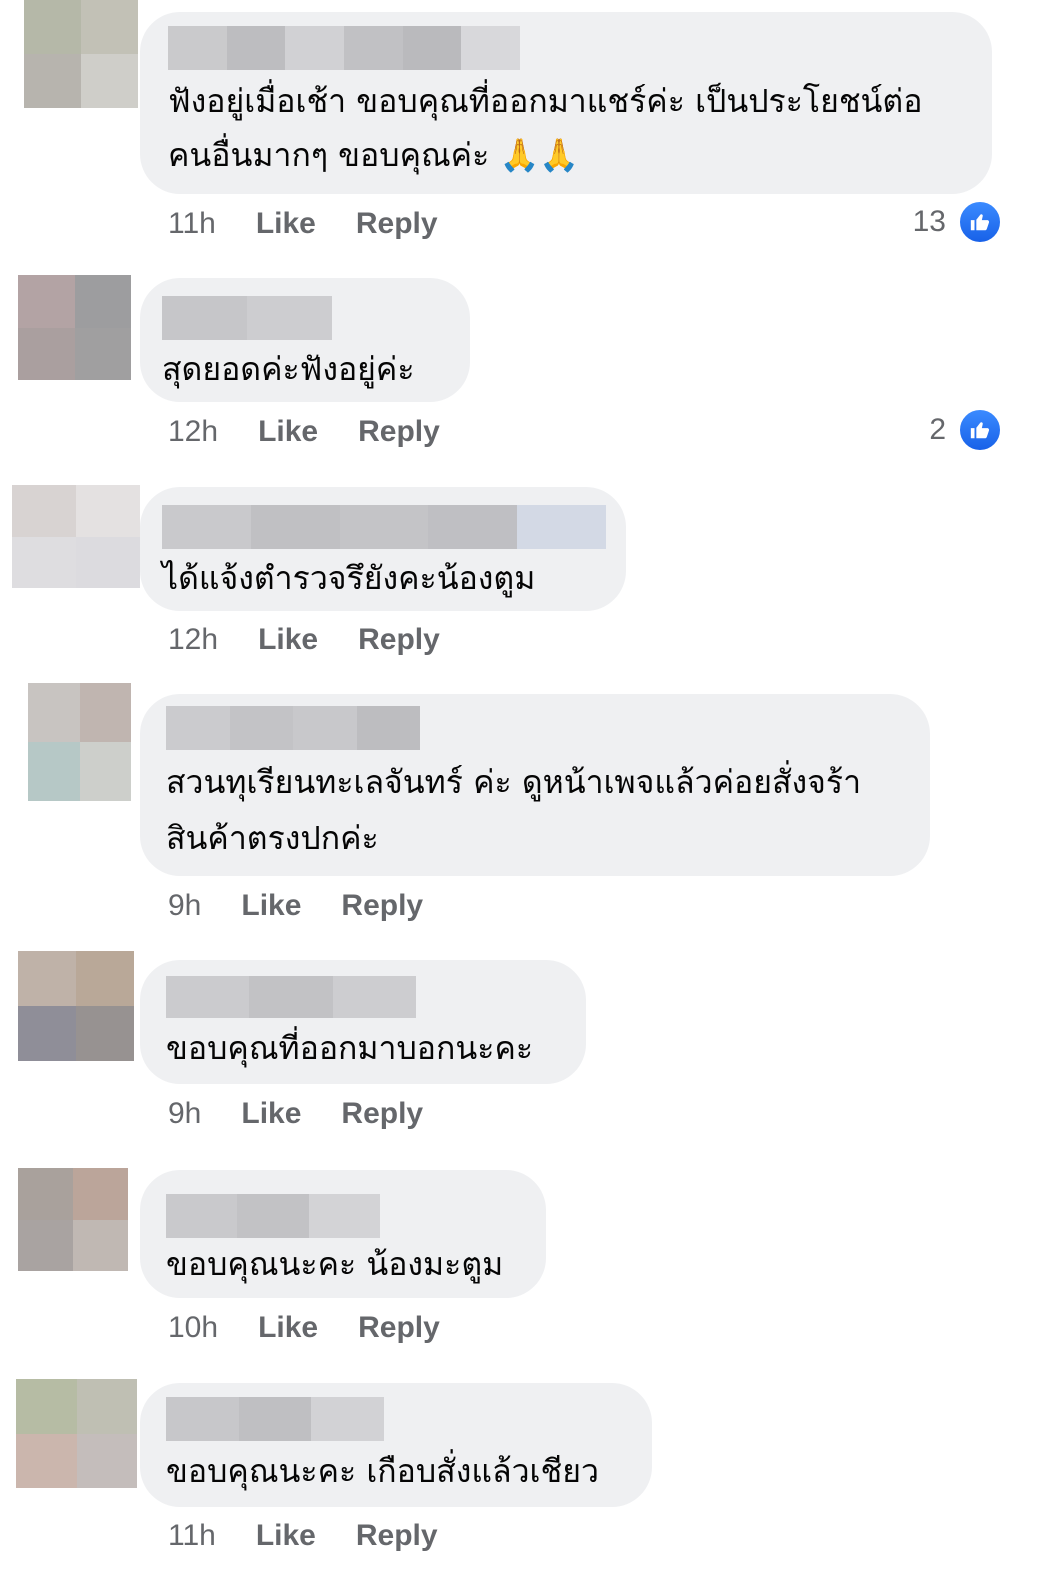  I want to click on comment-actions: 9h Like Reply, so click(295, 1114).